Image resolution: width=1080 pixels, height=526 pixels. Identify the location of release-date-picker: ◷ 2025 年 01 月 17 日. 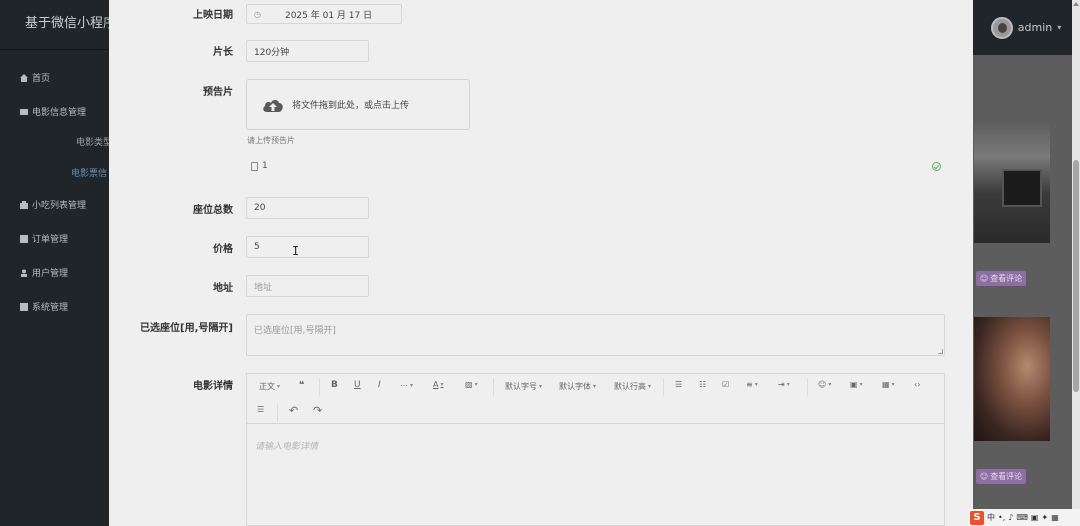
(324, 14).